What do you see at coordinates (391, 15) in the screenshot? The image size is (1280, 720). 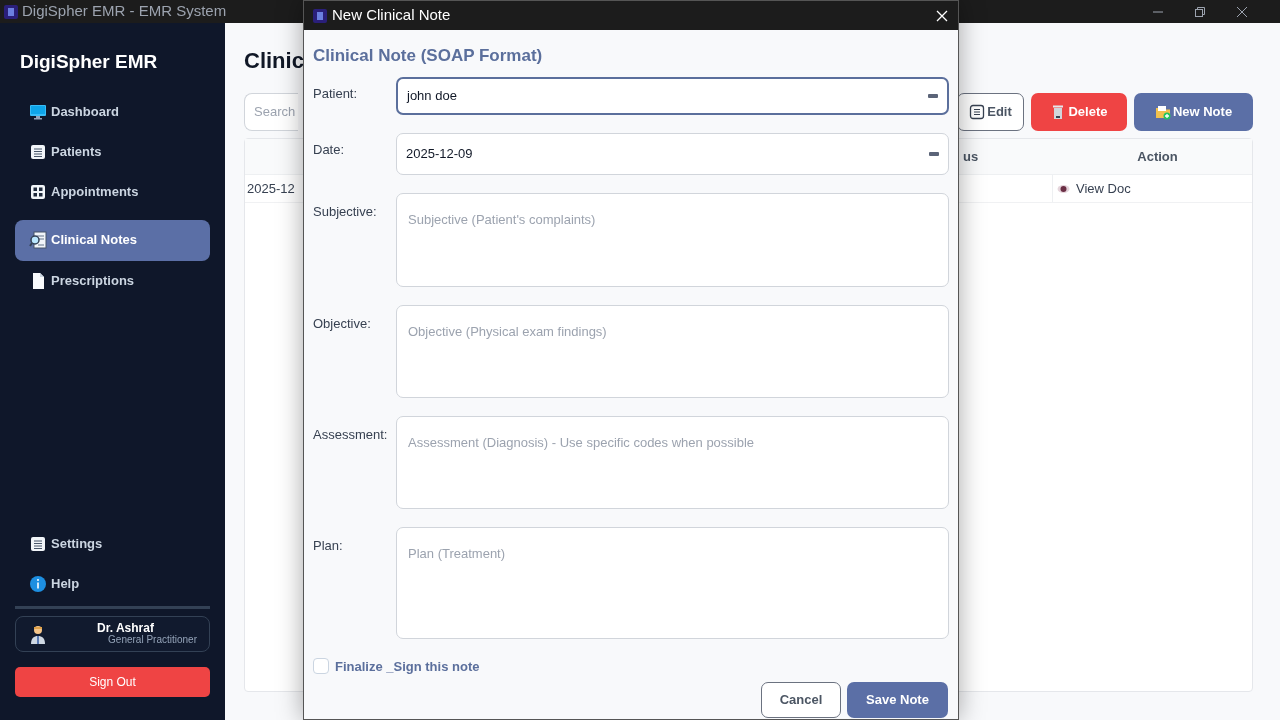 I see `dialog-title: New Clinical Note` at bounding box center [391, 15].